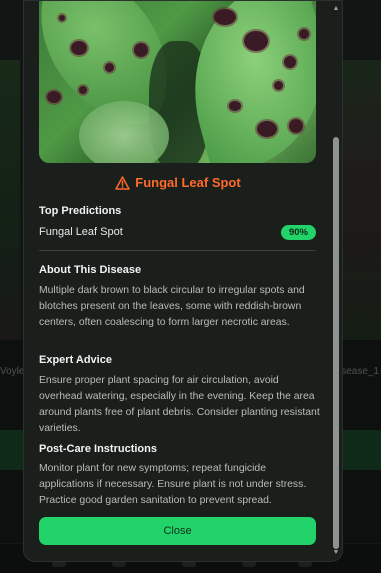 This screenshot has height=573, width=381. I want to click on disease-title: Fungal Leaf Spot, so click(178, 184).